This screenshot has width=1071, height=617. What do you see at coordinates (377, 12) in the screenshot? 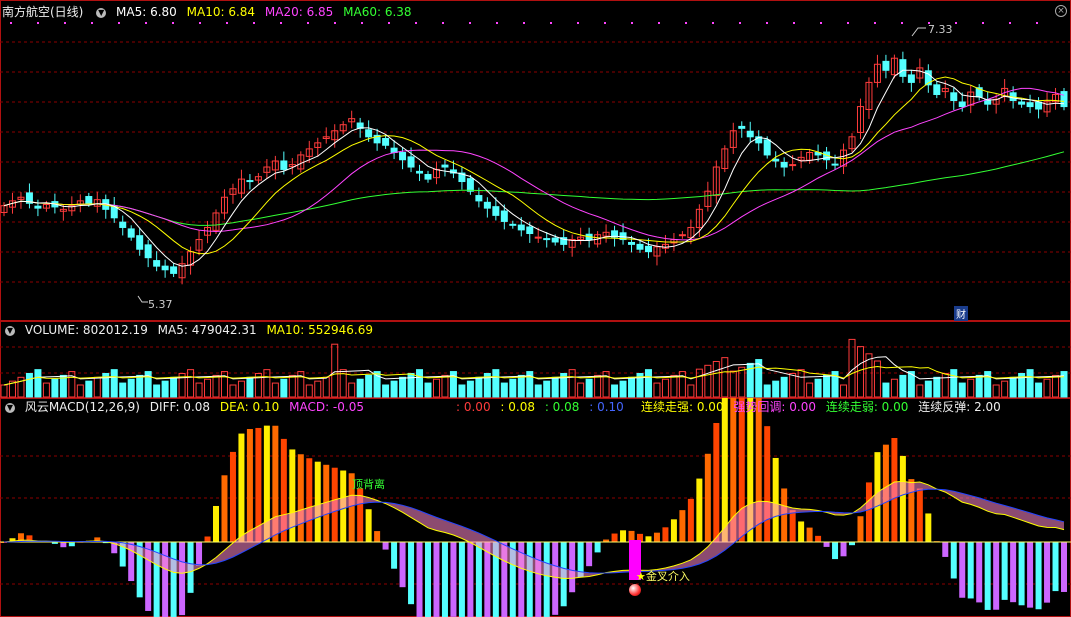
I see `ma60-value: MA60: 6.38` at bounding box center [377, 12].